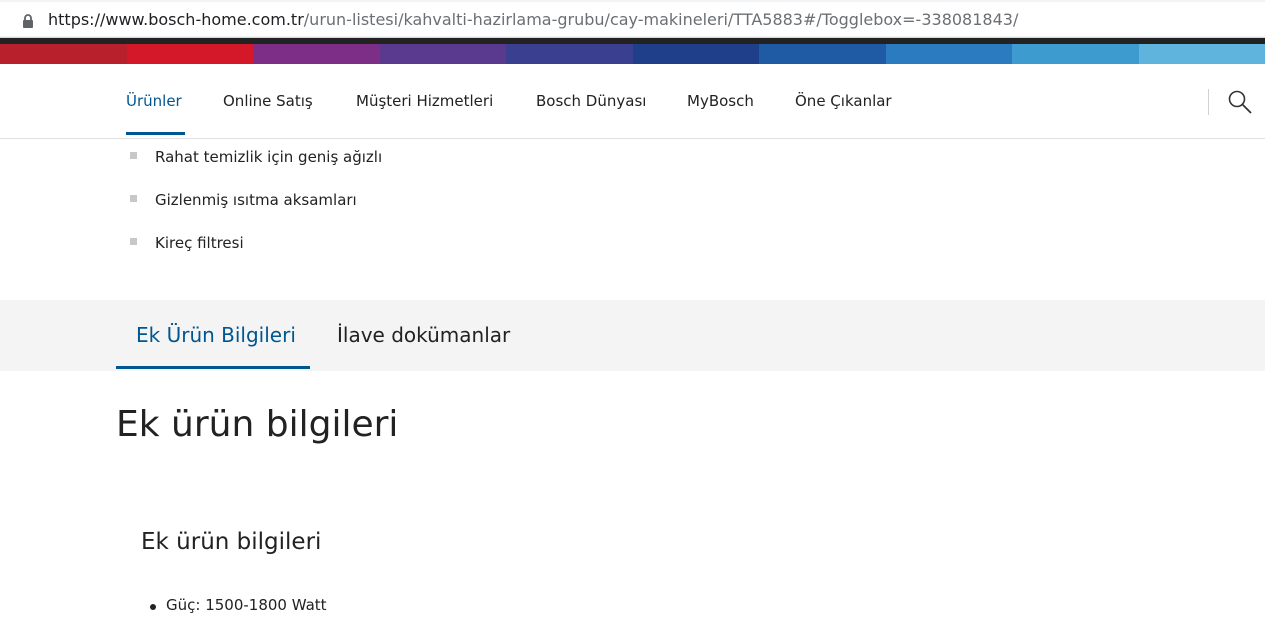  I want to click on nav-item-one-cikanlar: Öne Çıkanlar, so click(843, 101).